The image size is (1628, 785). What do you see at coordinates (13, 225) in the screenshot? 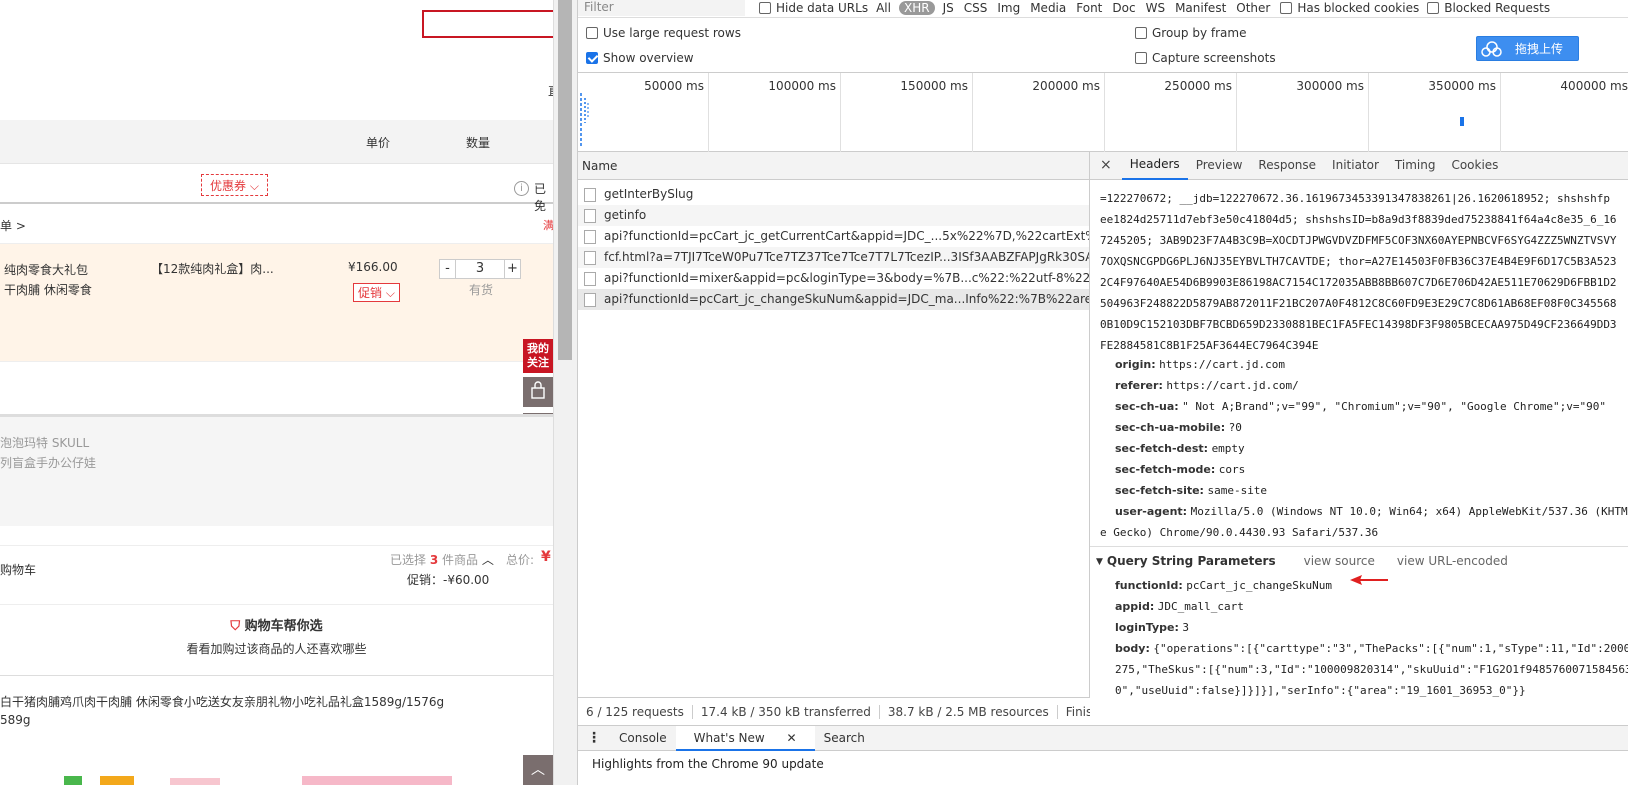
I see `shop-link: 单 >` at bounding box center [13, 225].